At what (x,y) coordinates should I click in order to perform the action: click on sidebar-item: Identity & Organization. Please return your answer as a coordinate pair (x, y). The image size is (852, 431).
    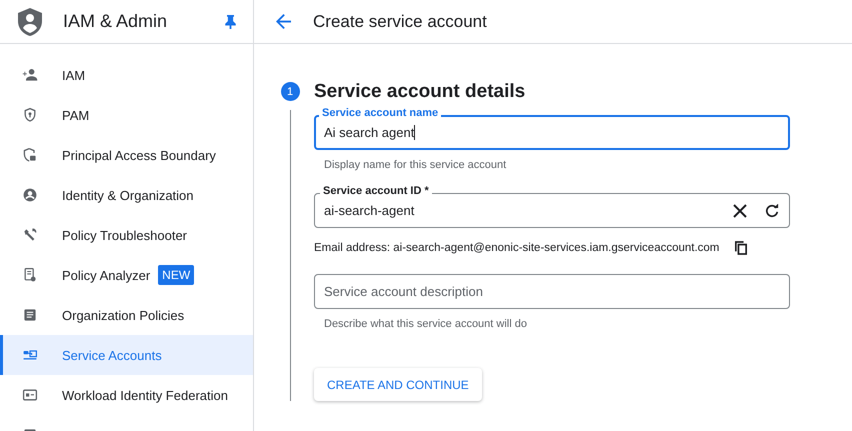
    Looking at the image, I should click on (126, 195).